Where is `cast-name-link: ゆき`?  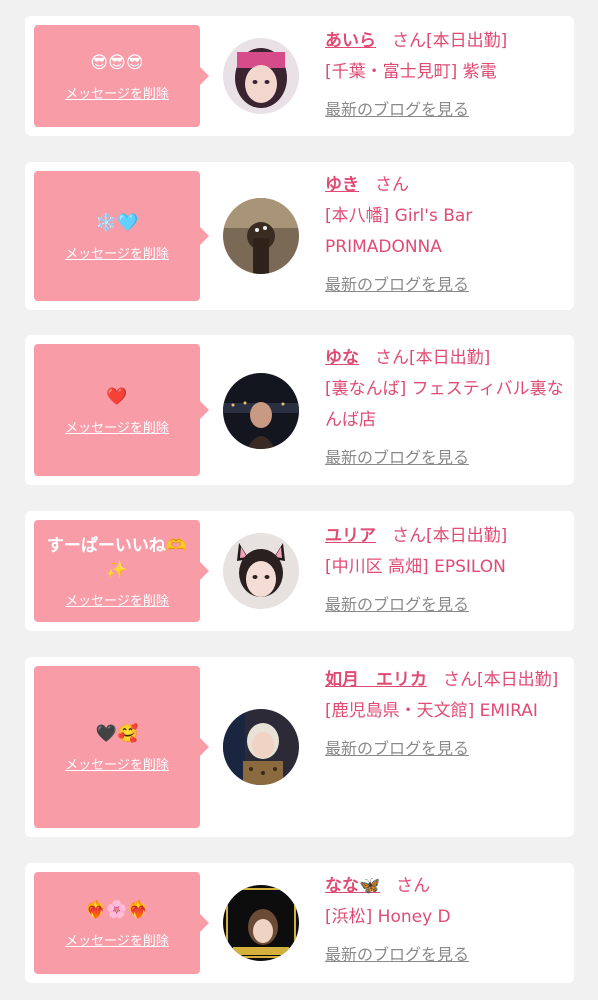 cast-name-link: ゆき is located at coordinates (342, 185).